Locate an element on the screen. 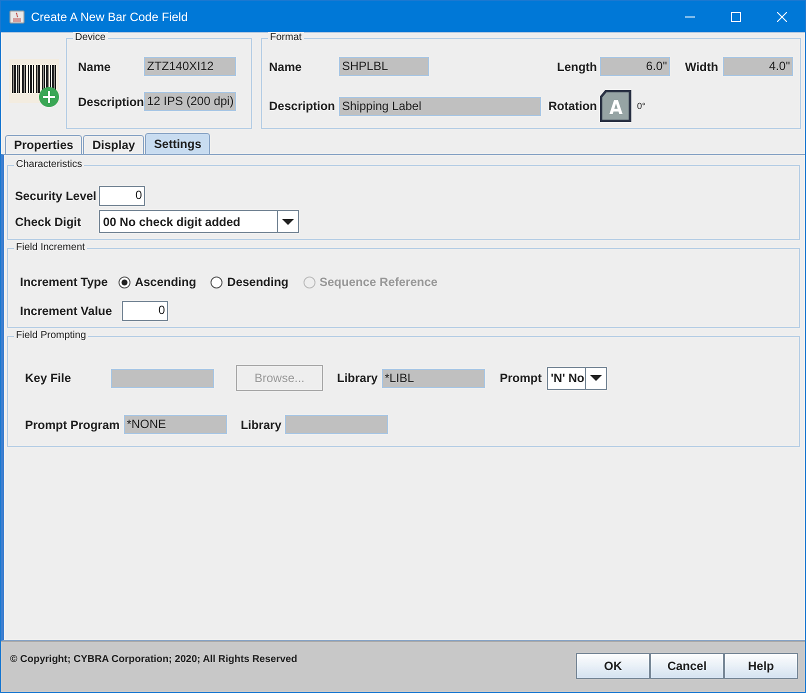  read-only-field: 6.0" is located at coordinates (635, 66).